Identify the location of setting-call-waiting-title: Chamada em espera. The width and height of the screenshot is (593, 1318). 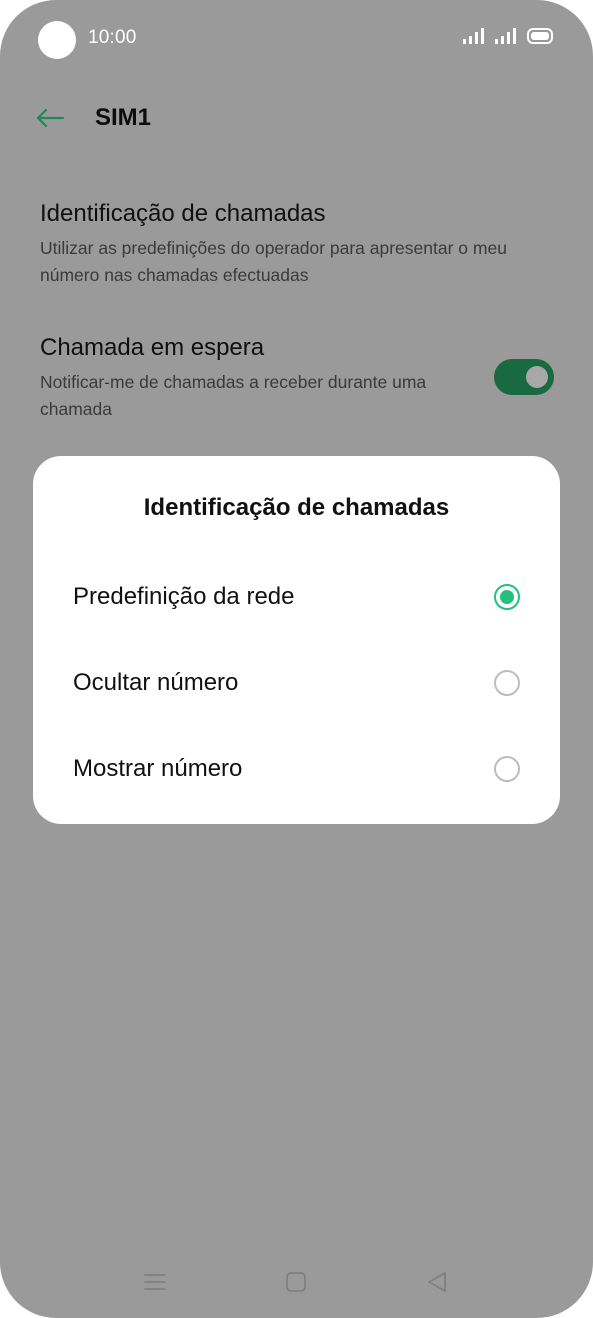
(152, 347).